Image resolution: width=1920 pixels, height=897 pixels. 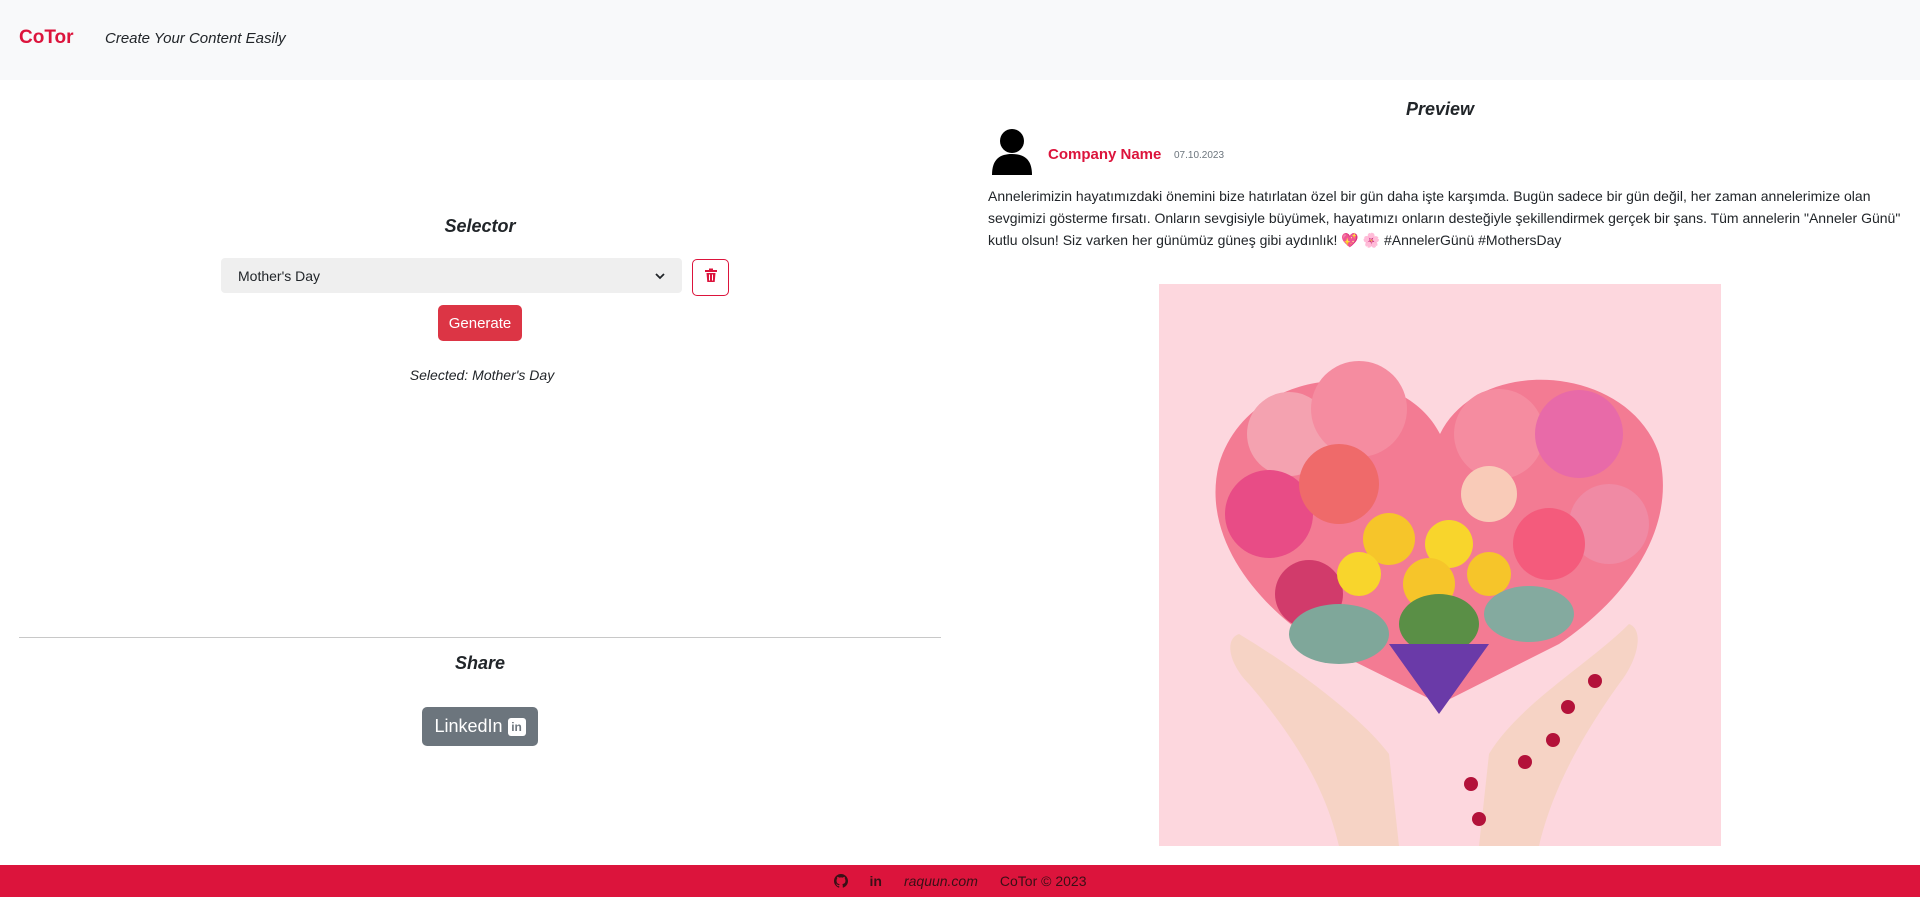 I want to click on chevron-down-icon, so click(x=660, y=276).